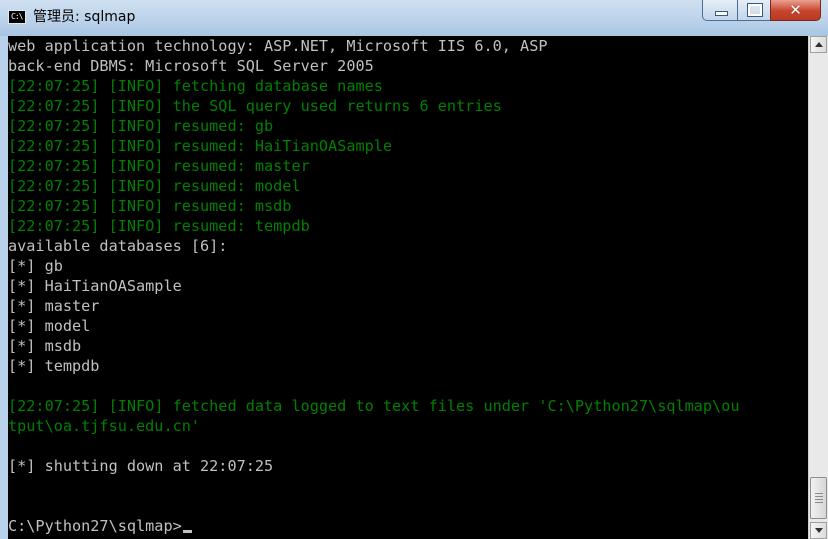 The height and width of the screenshot is (539, 828). Describe the element at coordinates (191, 66) in the screenshot. I see `console-line: back-end DBMS: Microsoft SQL Server 2005` at that location.